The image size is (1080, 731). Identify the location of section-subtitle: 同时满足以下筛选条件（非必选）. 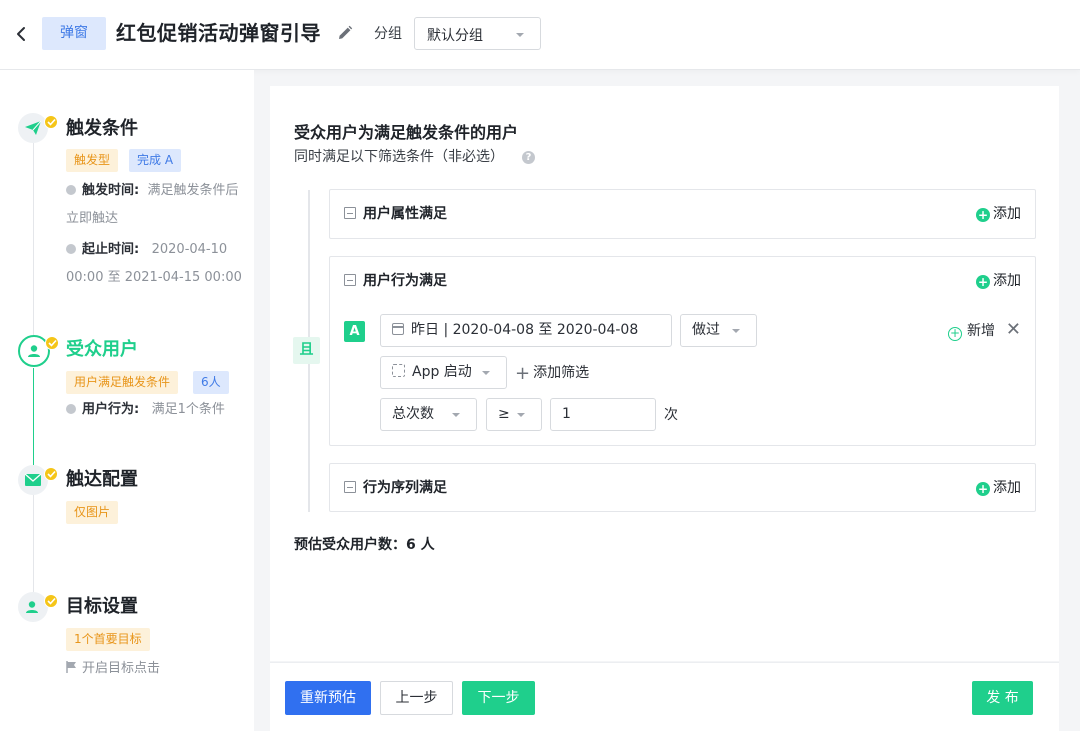
(399, 157).